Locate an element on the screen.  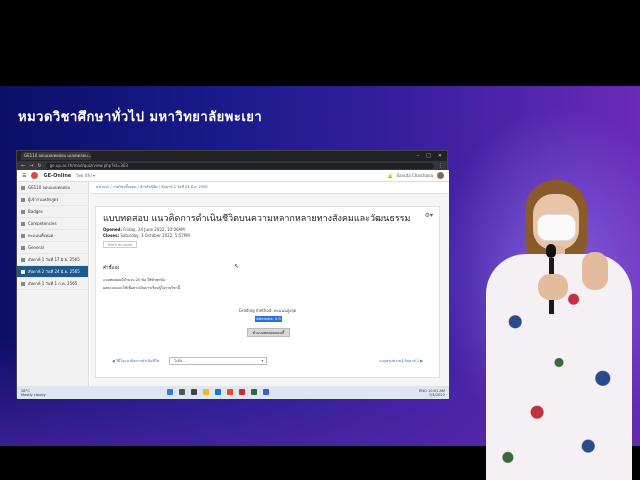
site-logo is located at coordinates (35, 175).